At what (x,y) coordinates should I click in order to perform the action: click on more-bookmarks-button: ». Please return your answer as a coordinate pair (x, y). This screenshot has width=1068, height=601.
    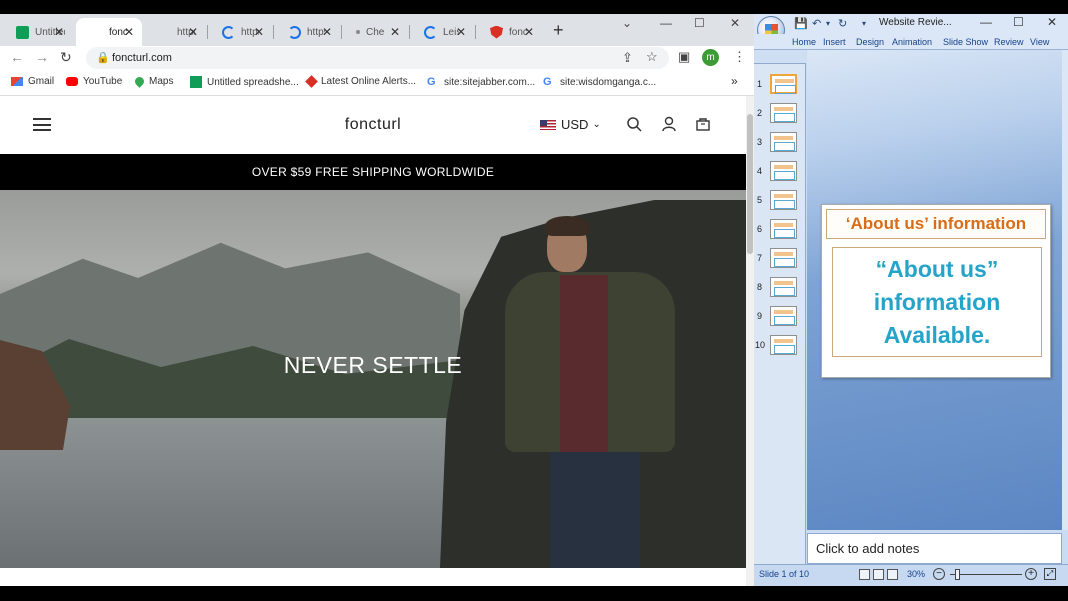
    Looking at the image, I should click on (734, 81).